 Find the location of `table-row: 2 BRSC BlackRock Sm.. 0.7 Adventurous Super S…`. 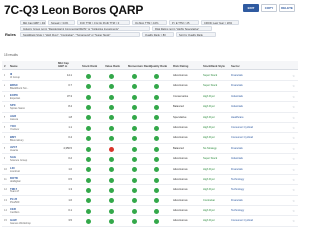

table-row: 2 BRSC BlackRock Sm.. 0.7 Adventurous Super S… is located at coordinates (150, 86).